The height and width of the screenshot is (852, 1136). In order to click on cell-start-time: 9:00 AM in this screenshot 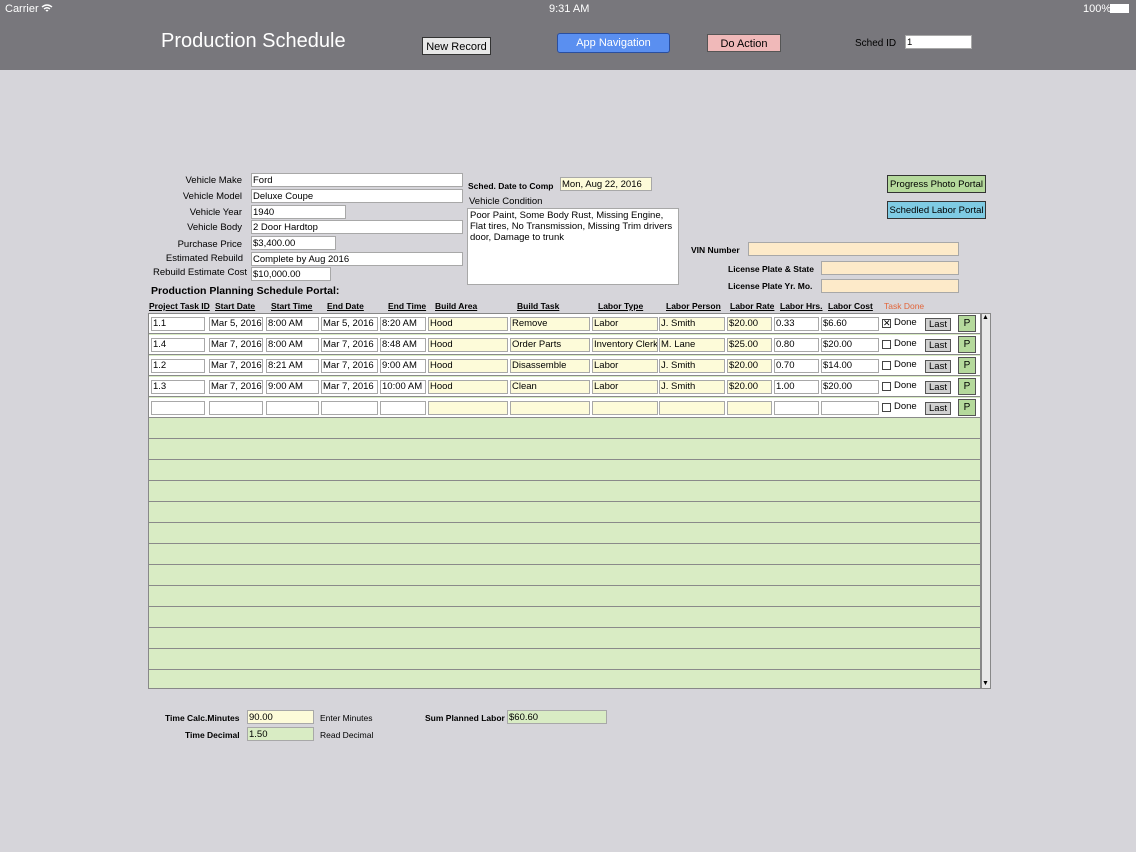, I will do `click(292, 387)`.